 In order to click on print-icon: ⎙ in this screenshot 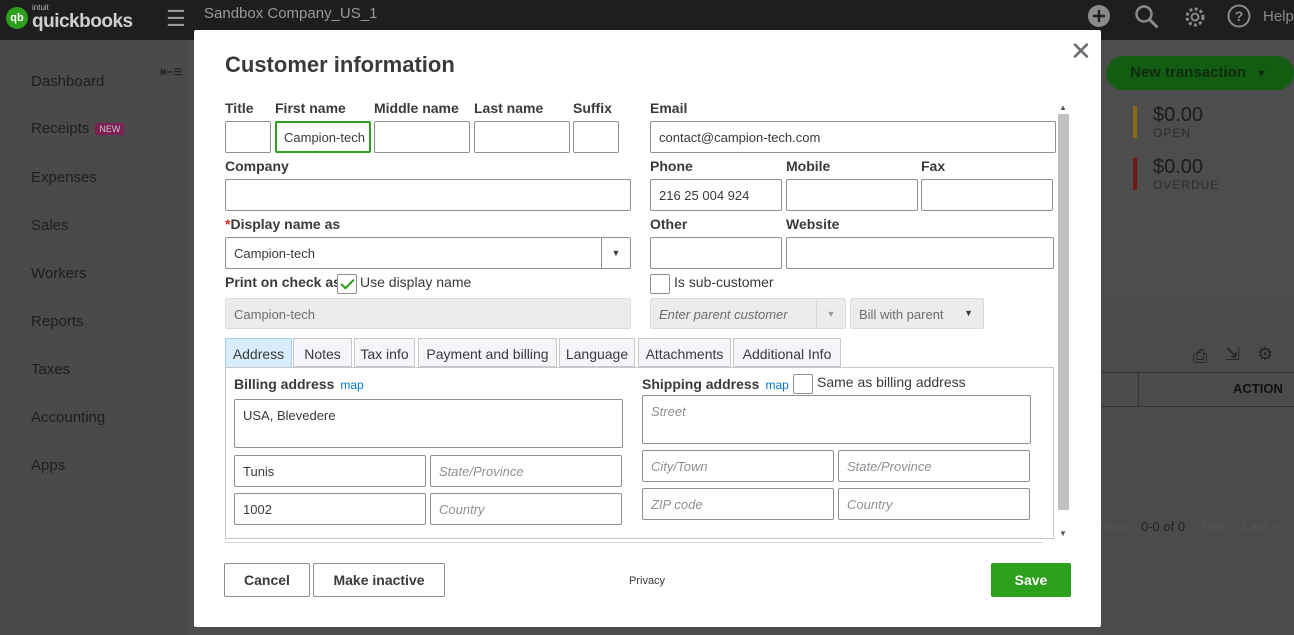, I will do `click(1200, 356)`.